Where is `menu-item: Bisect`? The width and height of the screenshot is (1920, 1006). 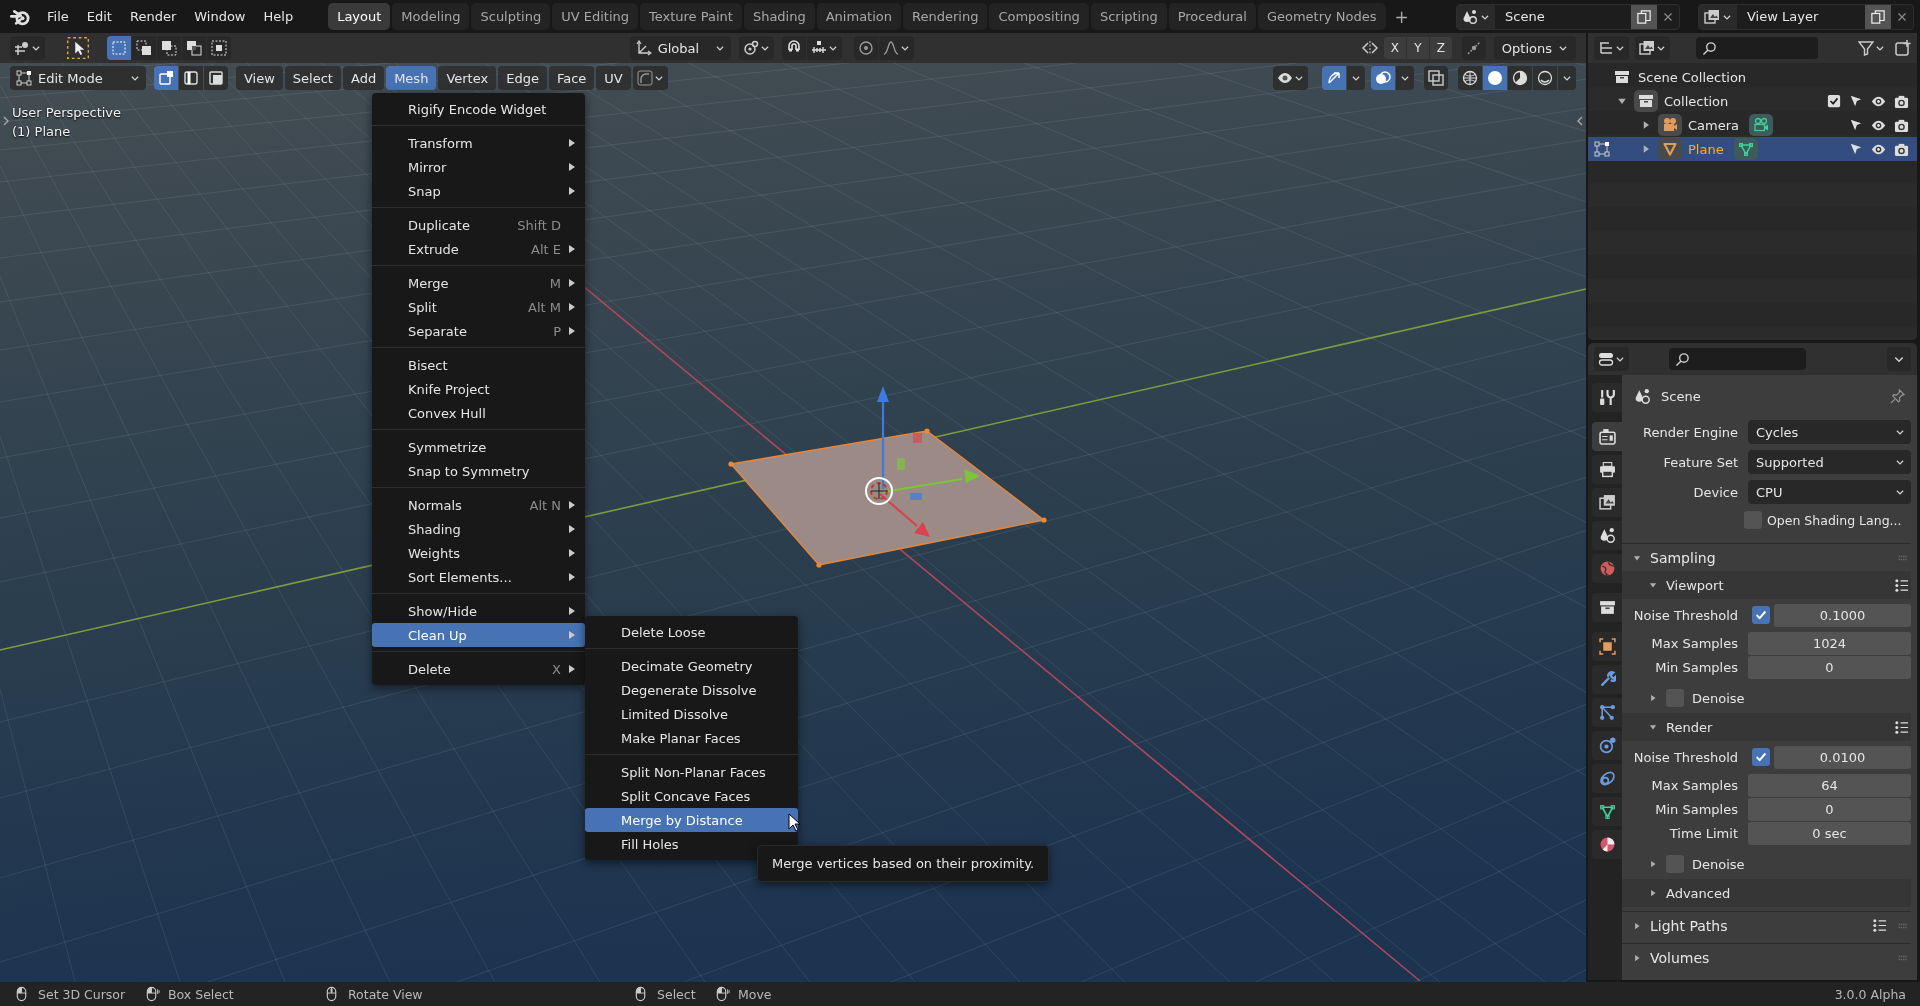 menu-item: Bisect is located at coordinates (478, 365).